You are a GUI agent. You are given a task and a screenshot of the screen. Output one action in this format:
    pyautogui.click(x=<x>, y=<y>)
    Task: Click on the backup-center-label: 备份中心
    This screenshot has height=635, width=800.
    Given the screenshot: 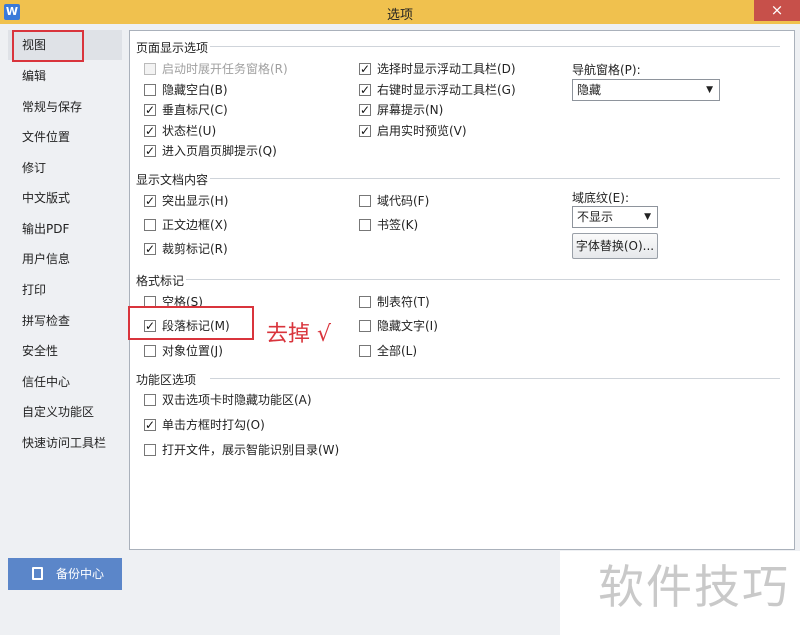 What is the action you would take?
    pyautogui.click(x=80, y=574)
    